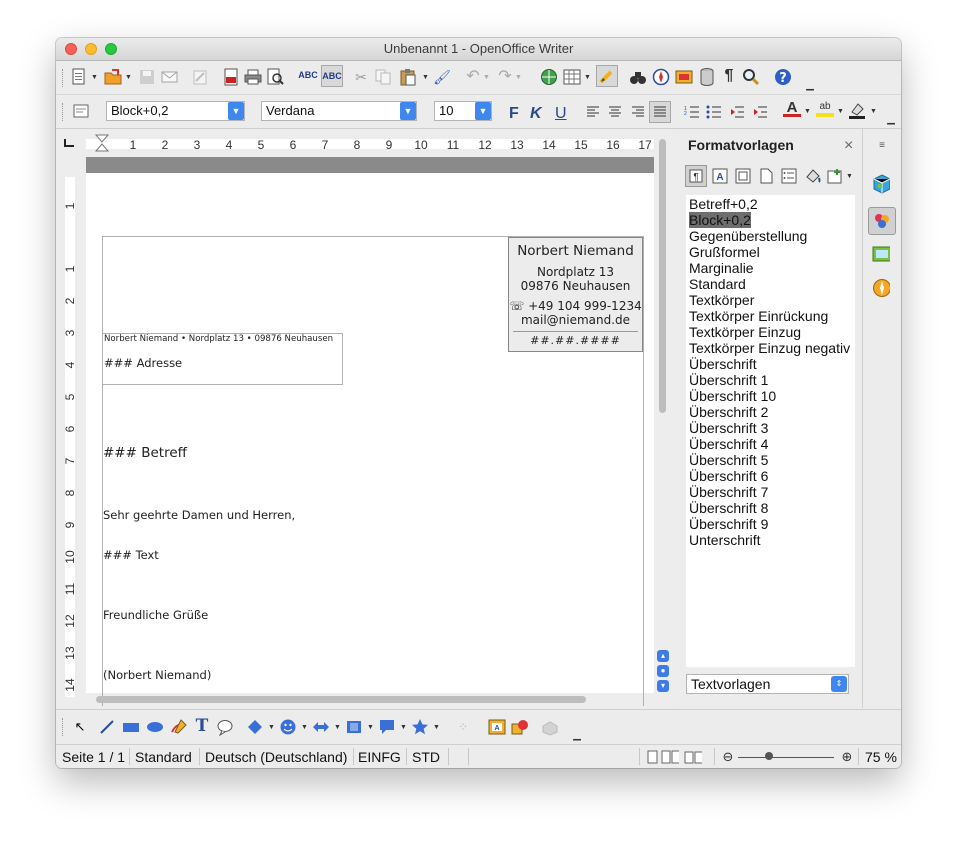 This screenshot has width=957, height=842. I want to click on bold-button: F, so click(514, 114).